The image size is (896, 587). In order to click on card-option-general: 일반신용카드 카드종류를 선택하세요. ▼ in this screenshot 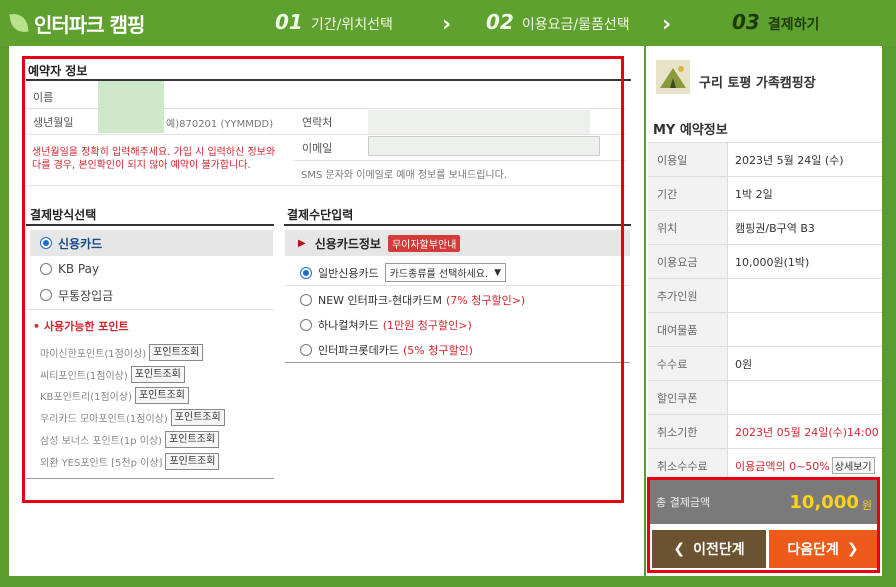, I will do `click(403, 272)`.